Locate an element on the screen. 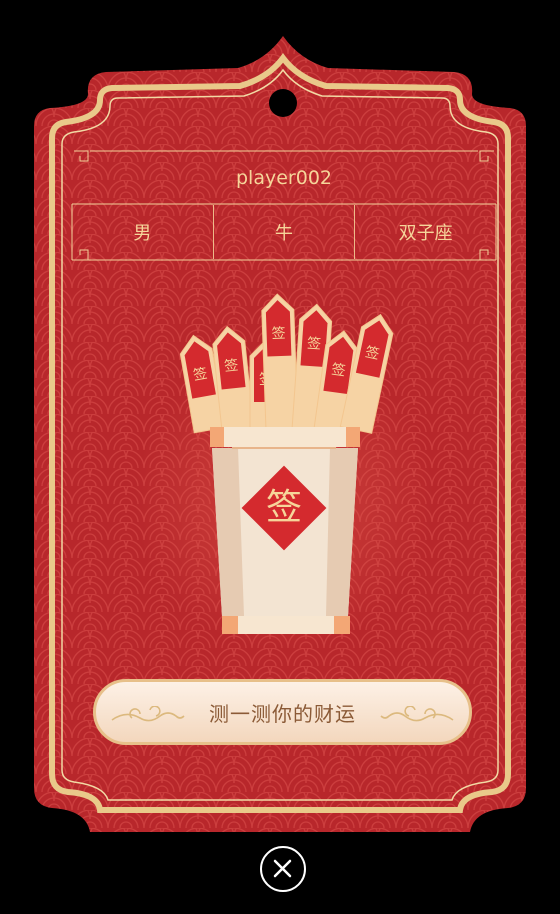 This screenshot has height=914, width=560. close-button is located at coordinates (283, 869).